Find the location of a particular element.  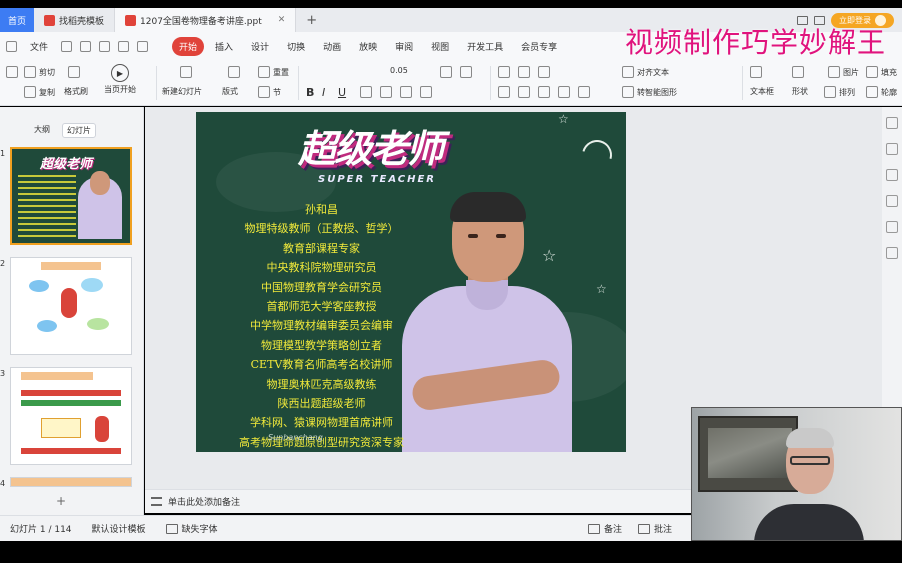

play-from-current-button: ▶ 当页开始 is located at coordinates (120, 79).